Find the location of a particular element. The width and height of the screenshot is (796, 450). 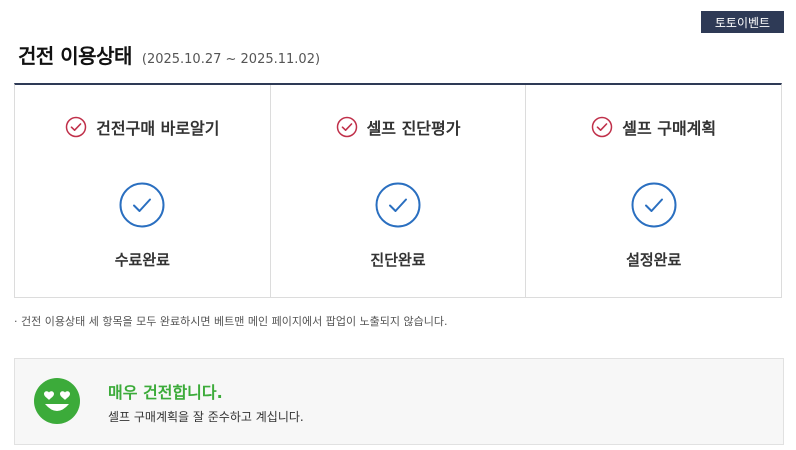

column-title: 건전구매 바로알기 is located at coordinates (158, 128).